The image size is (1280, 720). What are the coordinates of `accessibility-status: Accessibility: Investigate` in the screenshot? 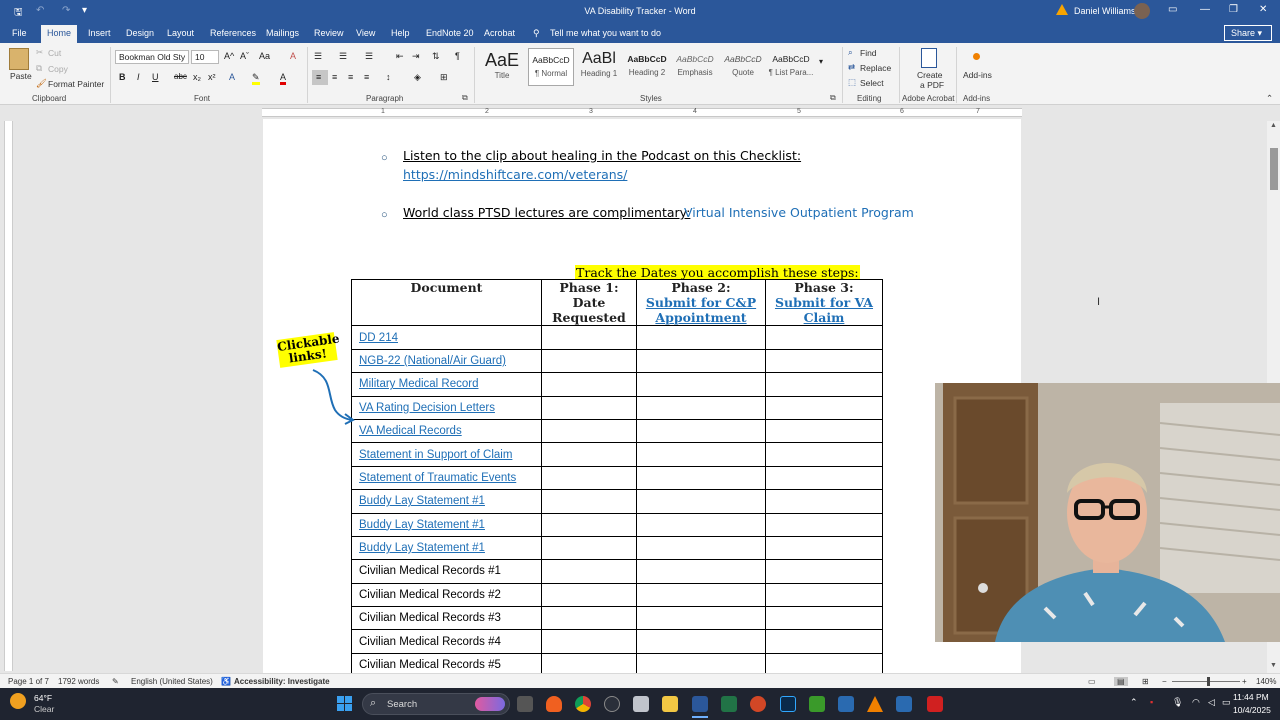 It's located at (282, 681).